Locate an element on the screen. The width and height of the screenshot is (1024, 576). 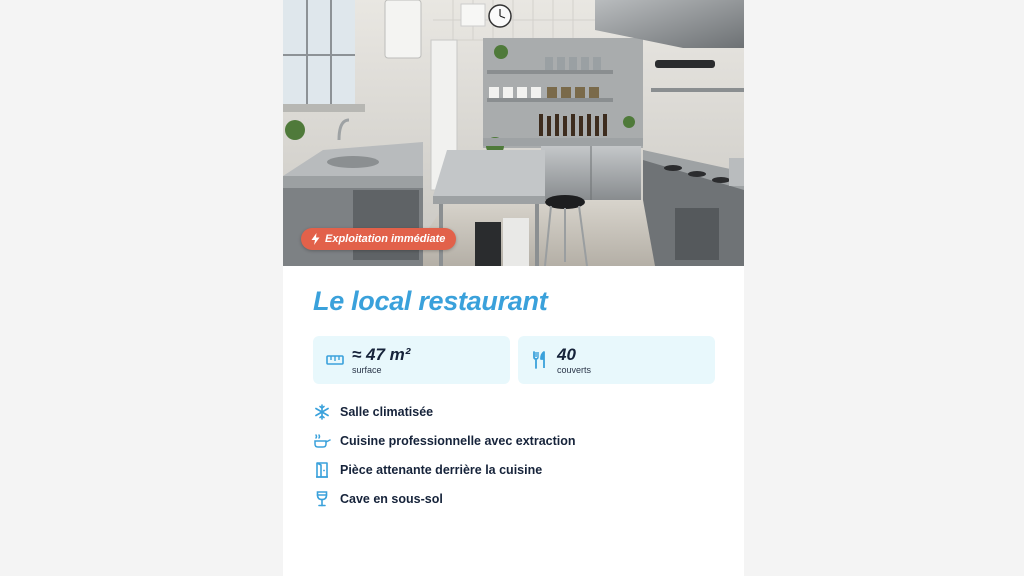
stat-surface-label: surface is located at coordinates (367, 369).